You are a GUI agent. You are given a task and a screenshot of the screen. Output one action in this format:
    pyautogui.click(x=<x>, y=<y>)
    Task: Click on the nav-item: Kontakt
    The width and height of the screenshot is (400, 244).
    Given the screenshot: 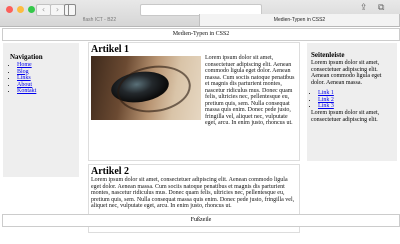 What is the action you would take?
    pyautogui.click(x=26, y=91)
    